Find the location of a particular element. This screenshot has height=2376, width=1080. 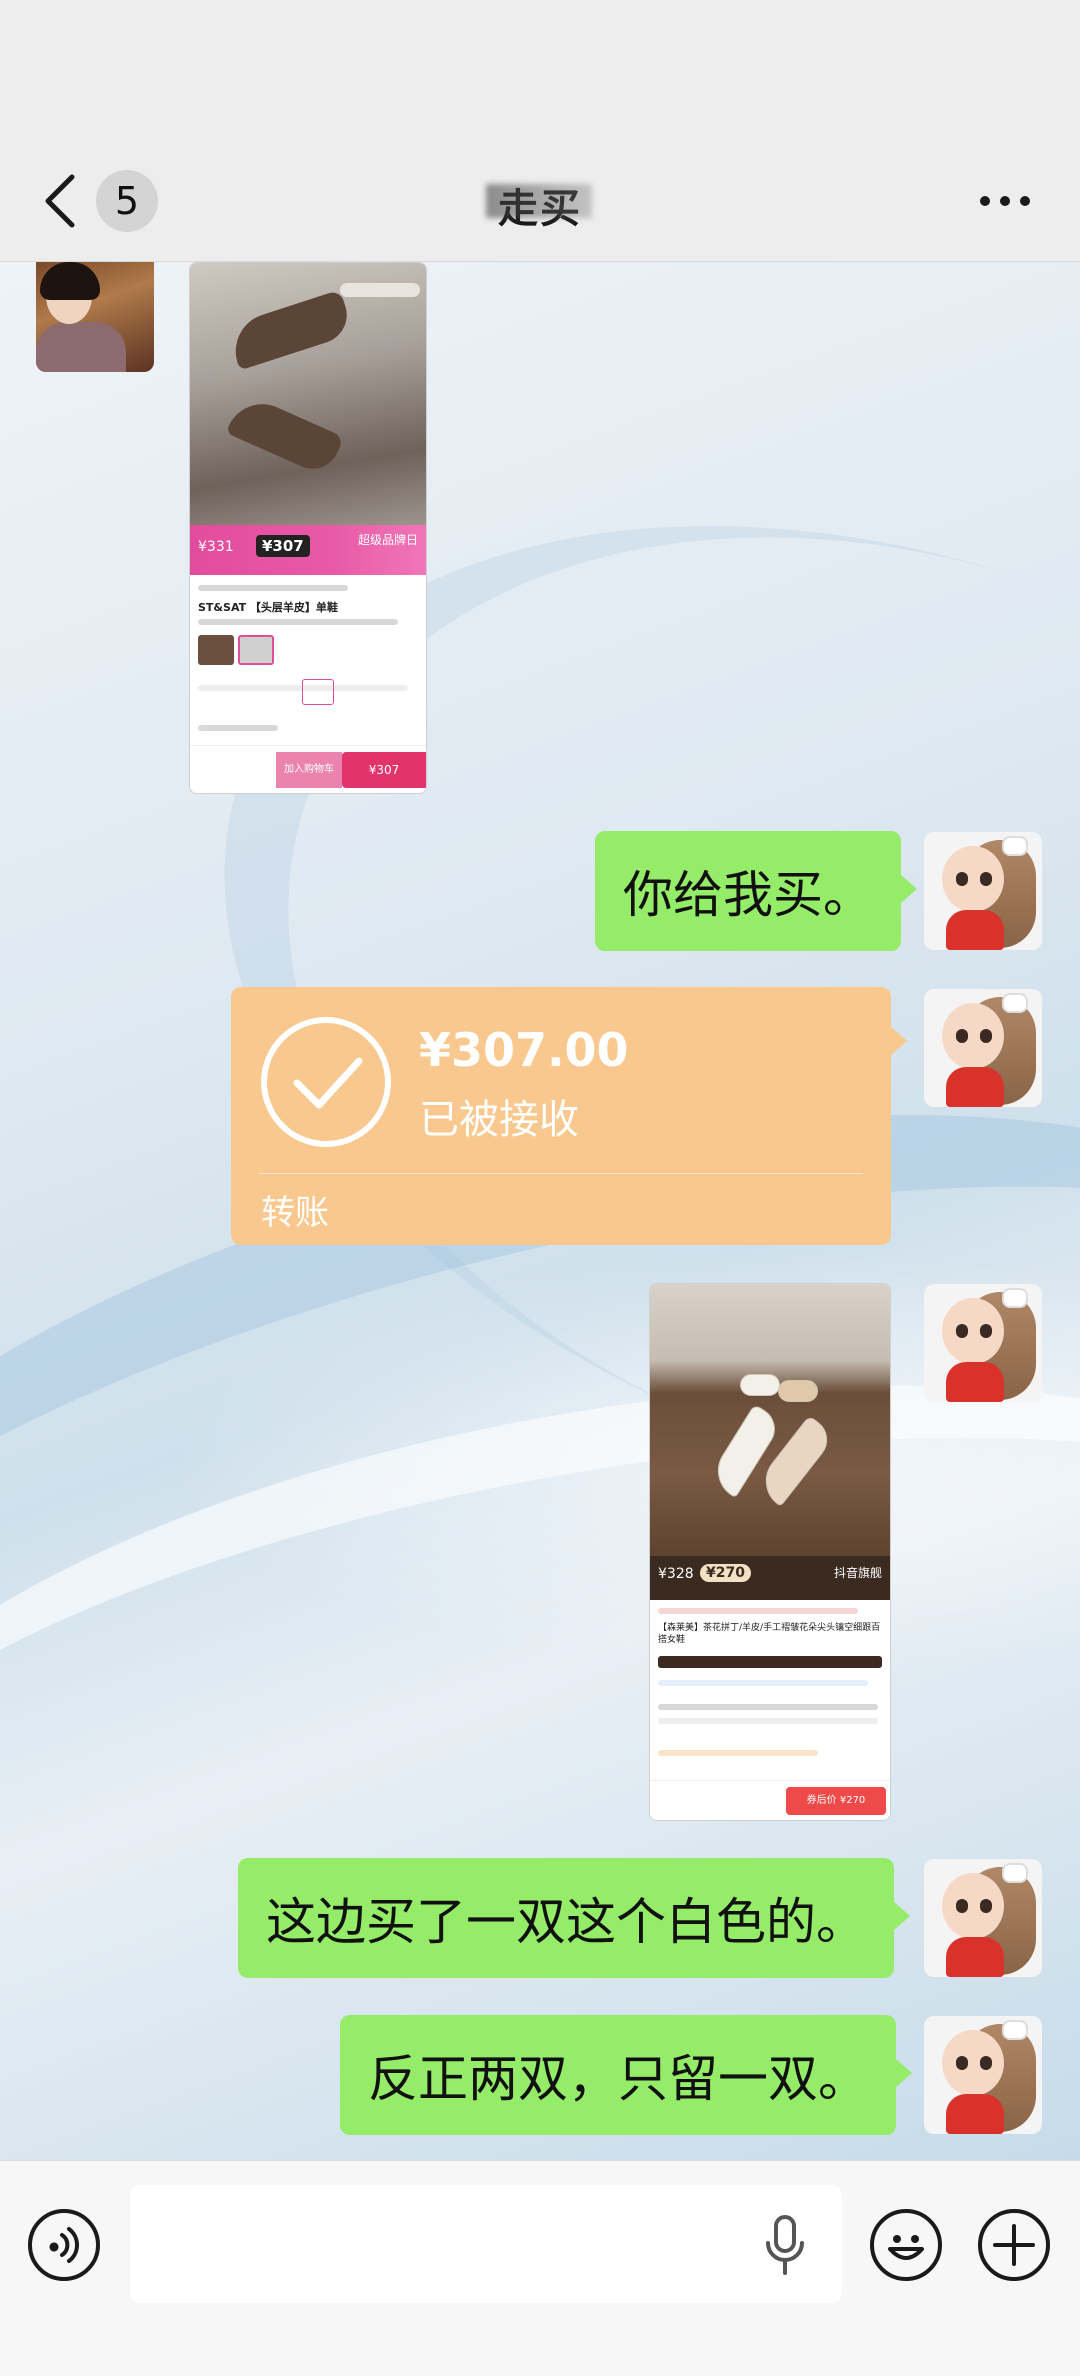

product-details: ST&SAT 【头层羊皮】单鞋 is located at coordinates (308, 660).